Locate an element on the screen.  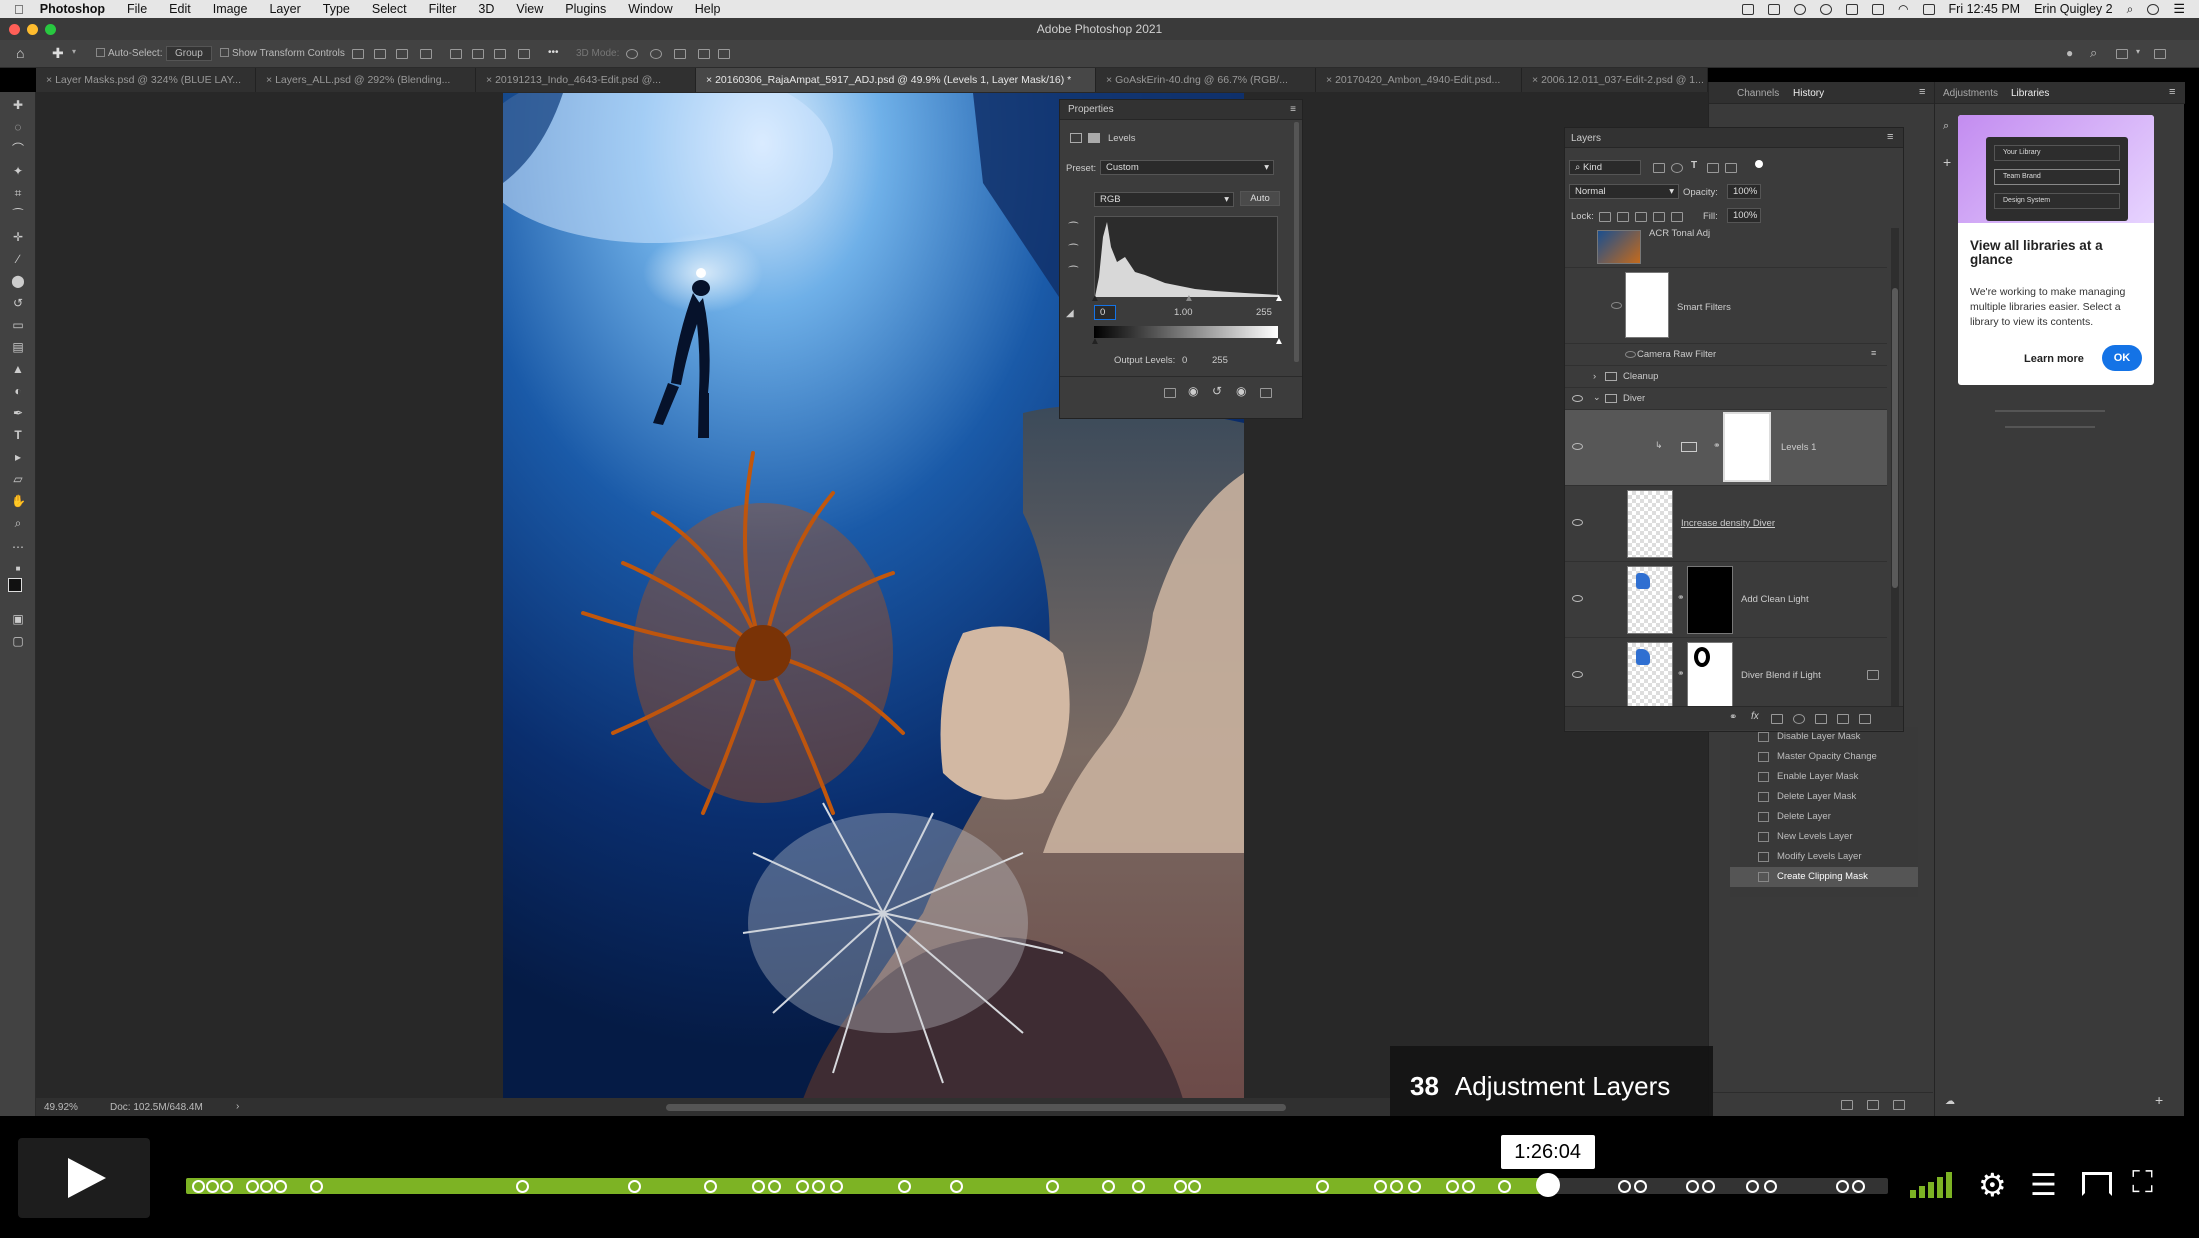
output-black-field: 0 is located at coordinates (1184, 360).